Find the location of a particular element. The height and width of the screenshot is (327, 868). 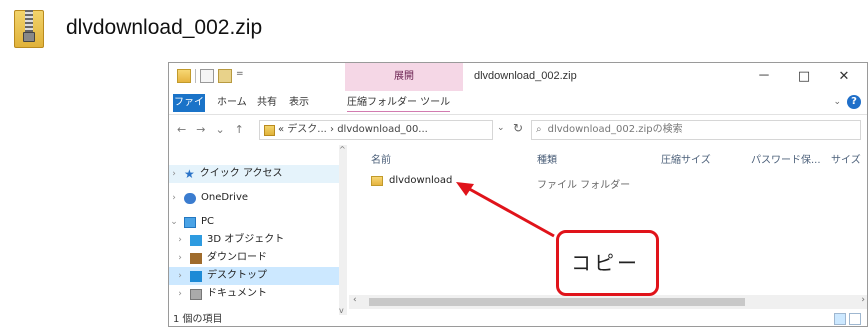

computer-icon is located at coordinates (190, 222).